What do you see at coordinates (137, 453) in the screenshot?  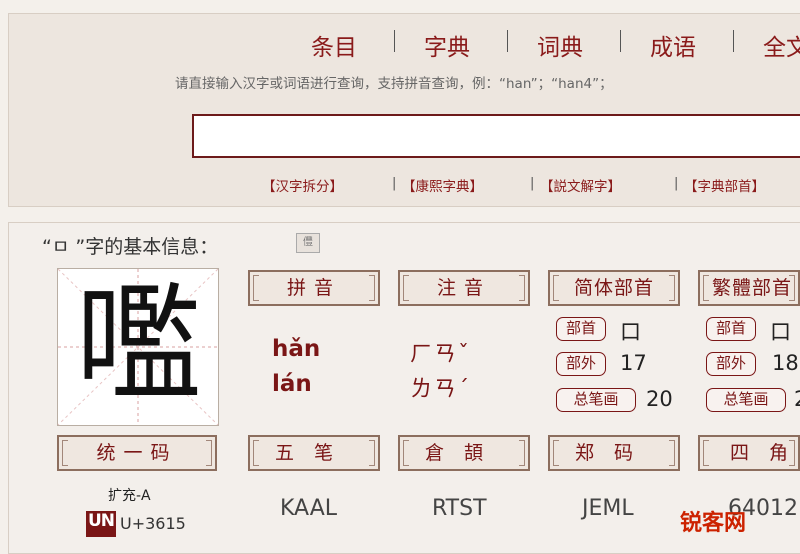 I see `header-unicode: 统一码` at bounding box center [137, 453].